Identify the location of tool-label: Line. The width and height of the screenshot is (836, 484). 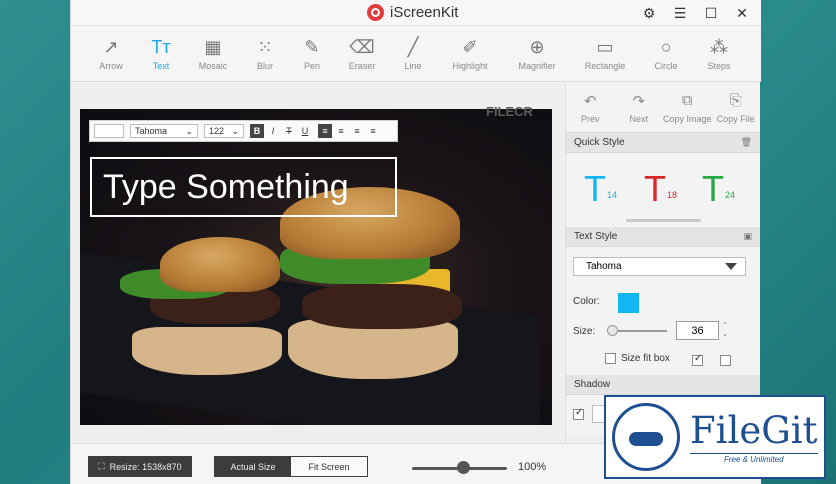
(413, 66).